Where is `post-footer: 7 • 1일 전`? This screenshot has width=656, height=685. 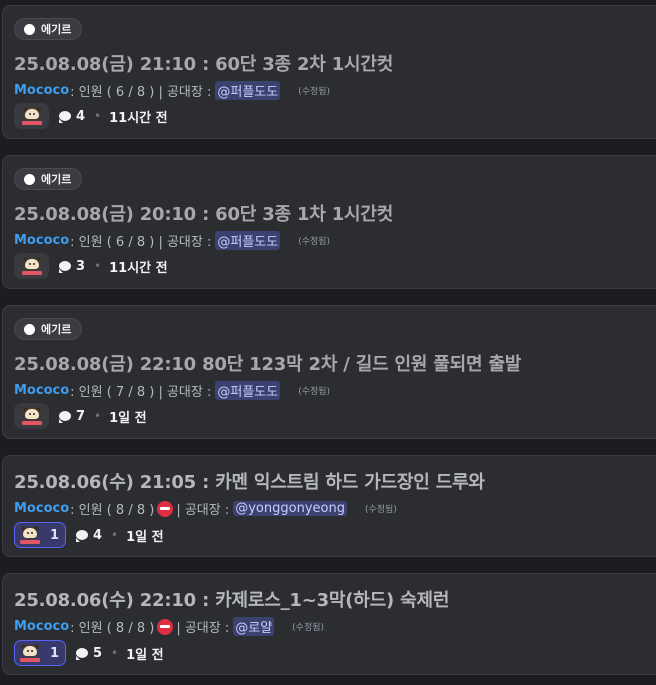 post-footer: 7 • 1일 전 is located at coordinates (80, 416).